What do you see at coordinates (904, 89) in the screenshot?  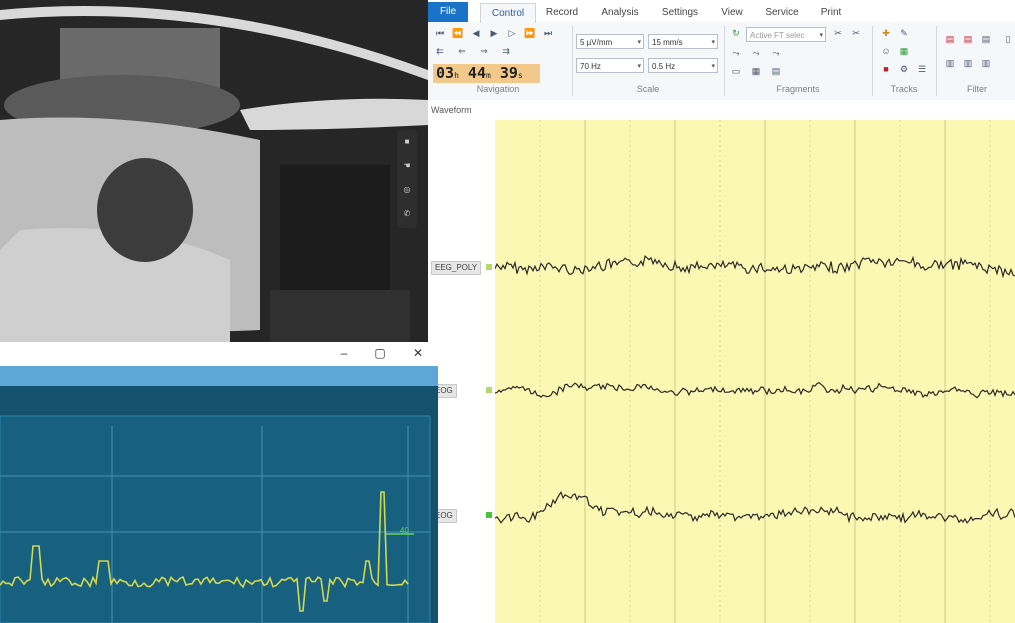 I see `group-label-tracks: Tracks` at bounding box center [904, 89].